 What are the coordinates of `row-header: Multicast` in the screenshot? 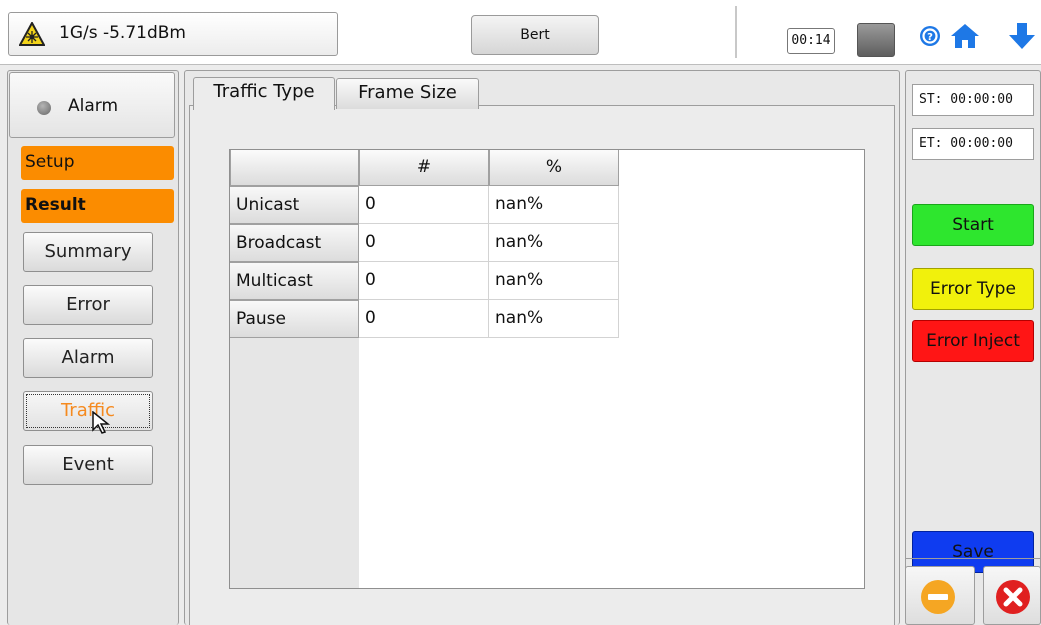 It's located at (294, 281).